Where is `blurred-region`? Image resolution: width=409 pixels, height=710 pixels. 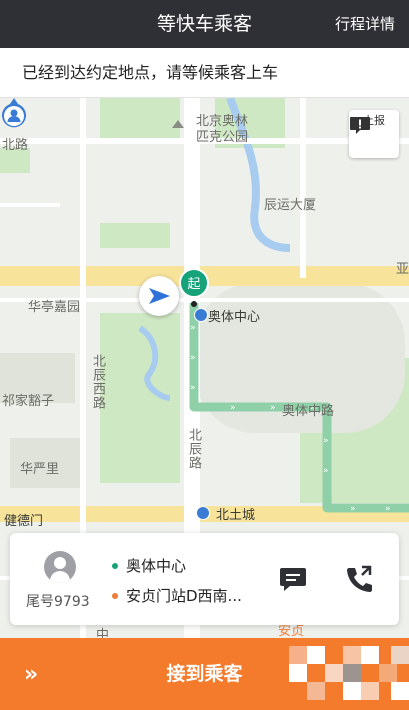 blurred-region is located at coordinates (349, 673).